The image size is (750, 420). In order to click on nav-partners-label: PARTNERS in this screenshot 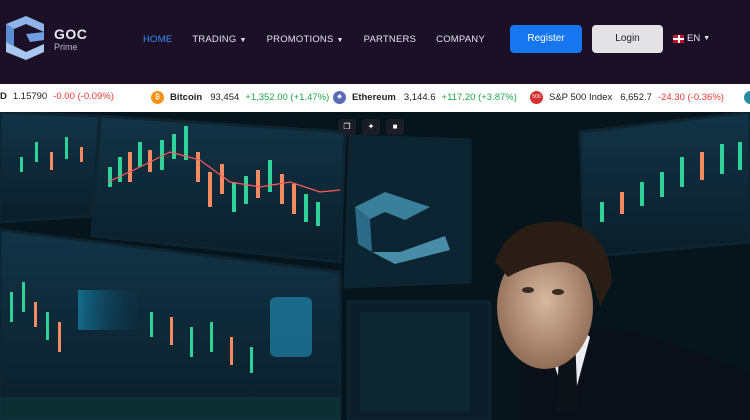, I will do `click(390, 39)`.